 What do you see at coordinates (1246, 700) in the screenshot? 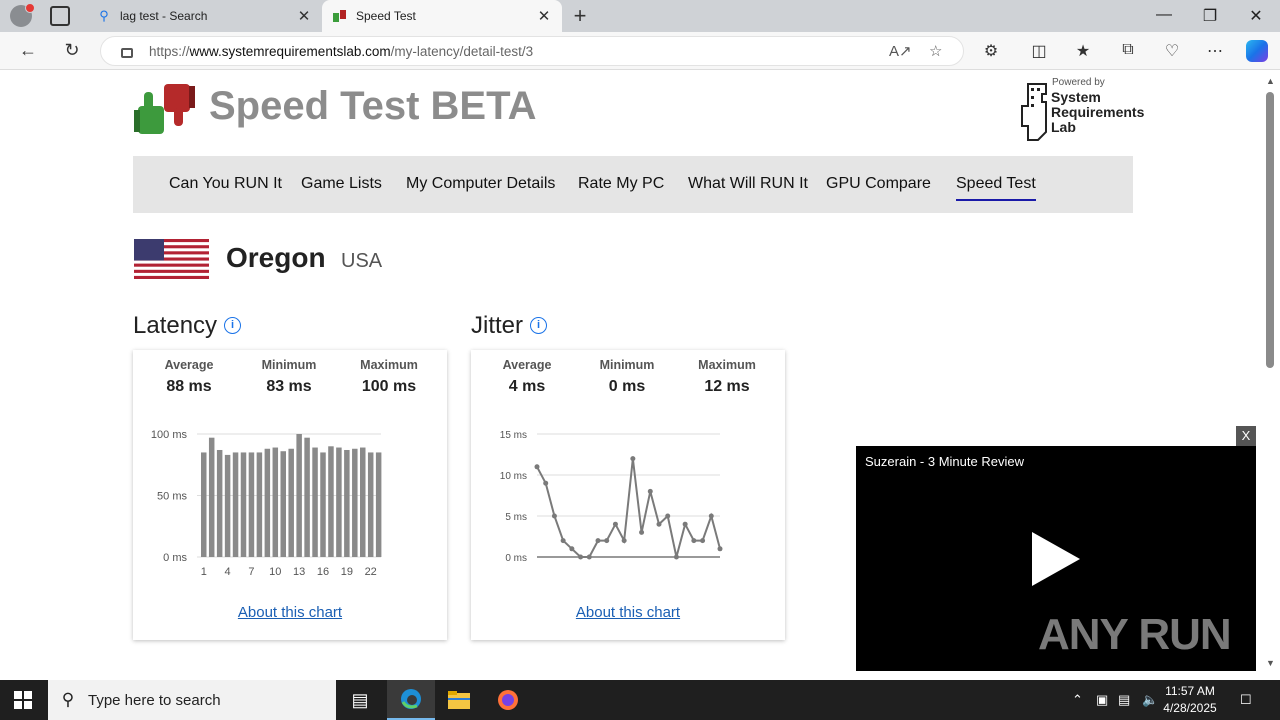
I see `notifications-icon: ☐` at bounding box center [1246, 700].